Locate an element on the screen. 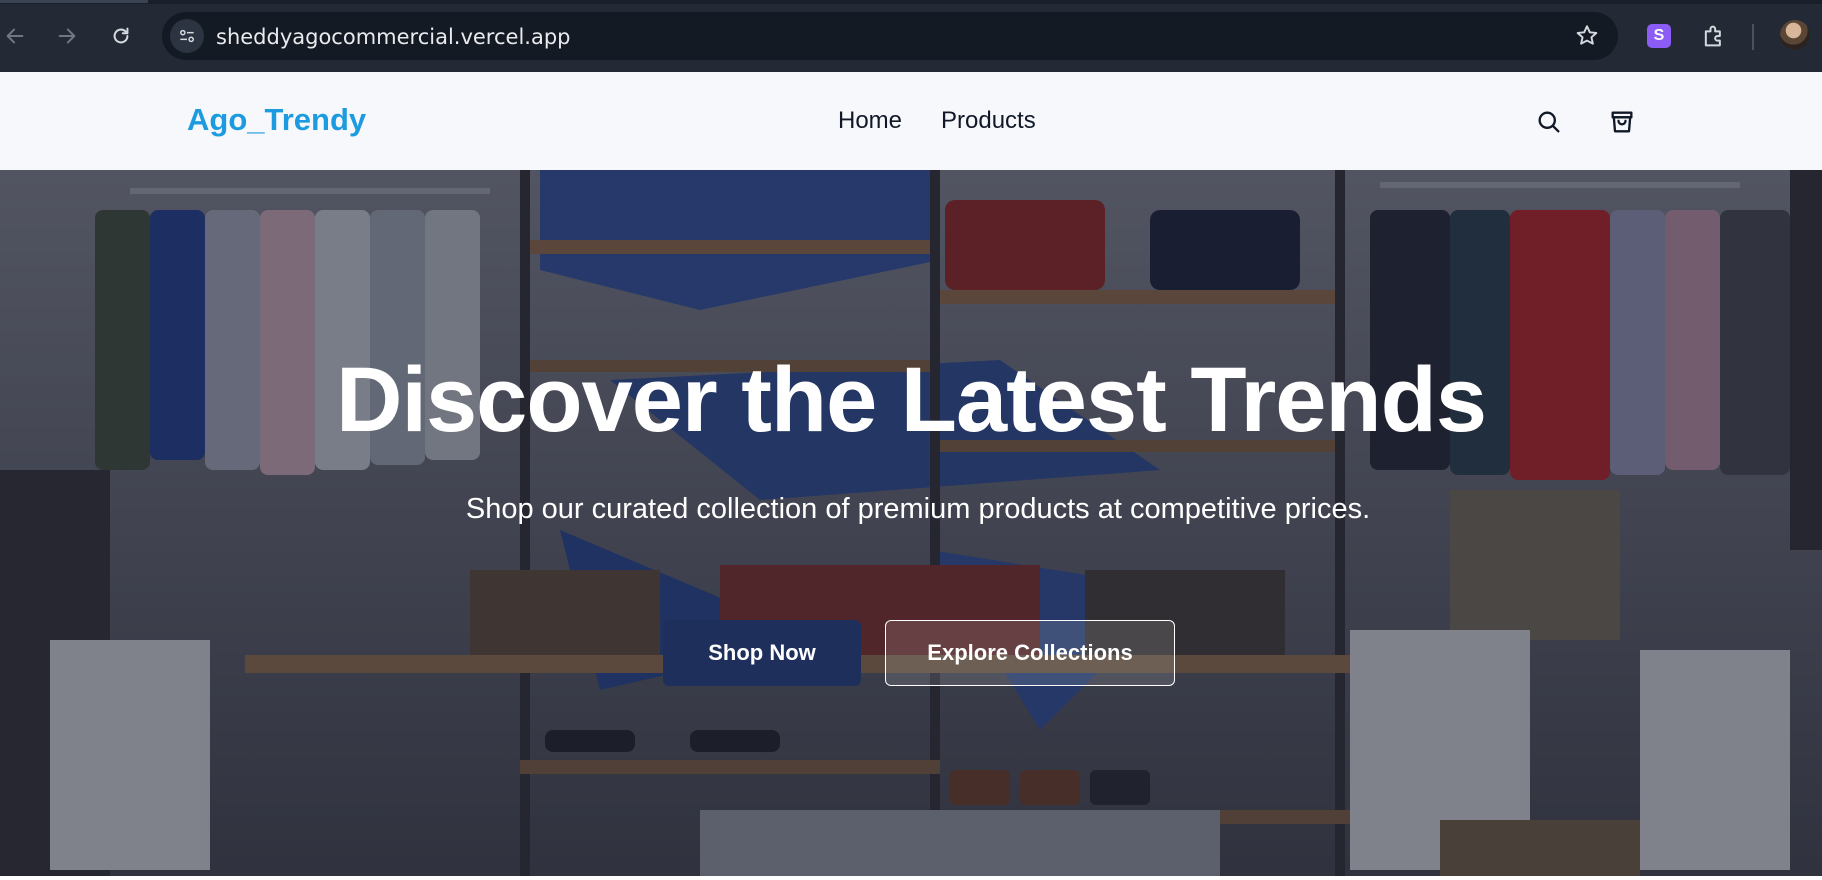 Image resolution: width=1822 pixels, height=880 pixels. tune-icon is located at coordinates (187, 36).